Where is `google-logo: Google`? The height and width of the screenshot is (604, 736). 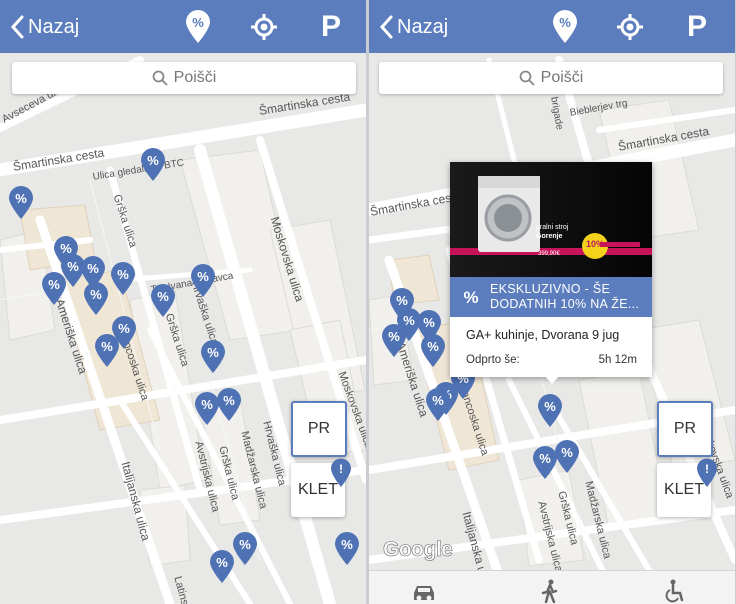 google-logo: Google is located at coordinates (418, 550).